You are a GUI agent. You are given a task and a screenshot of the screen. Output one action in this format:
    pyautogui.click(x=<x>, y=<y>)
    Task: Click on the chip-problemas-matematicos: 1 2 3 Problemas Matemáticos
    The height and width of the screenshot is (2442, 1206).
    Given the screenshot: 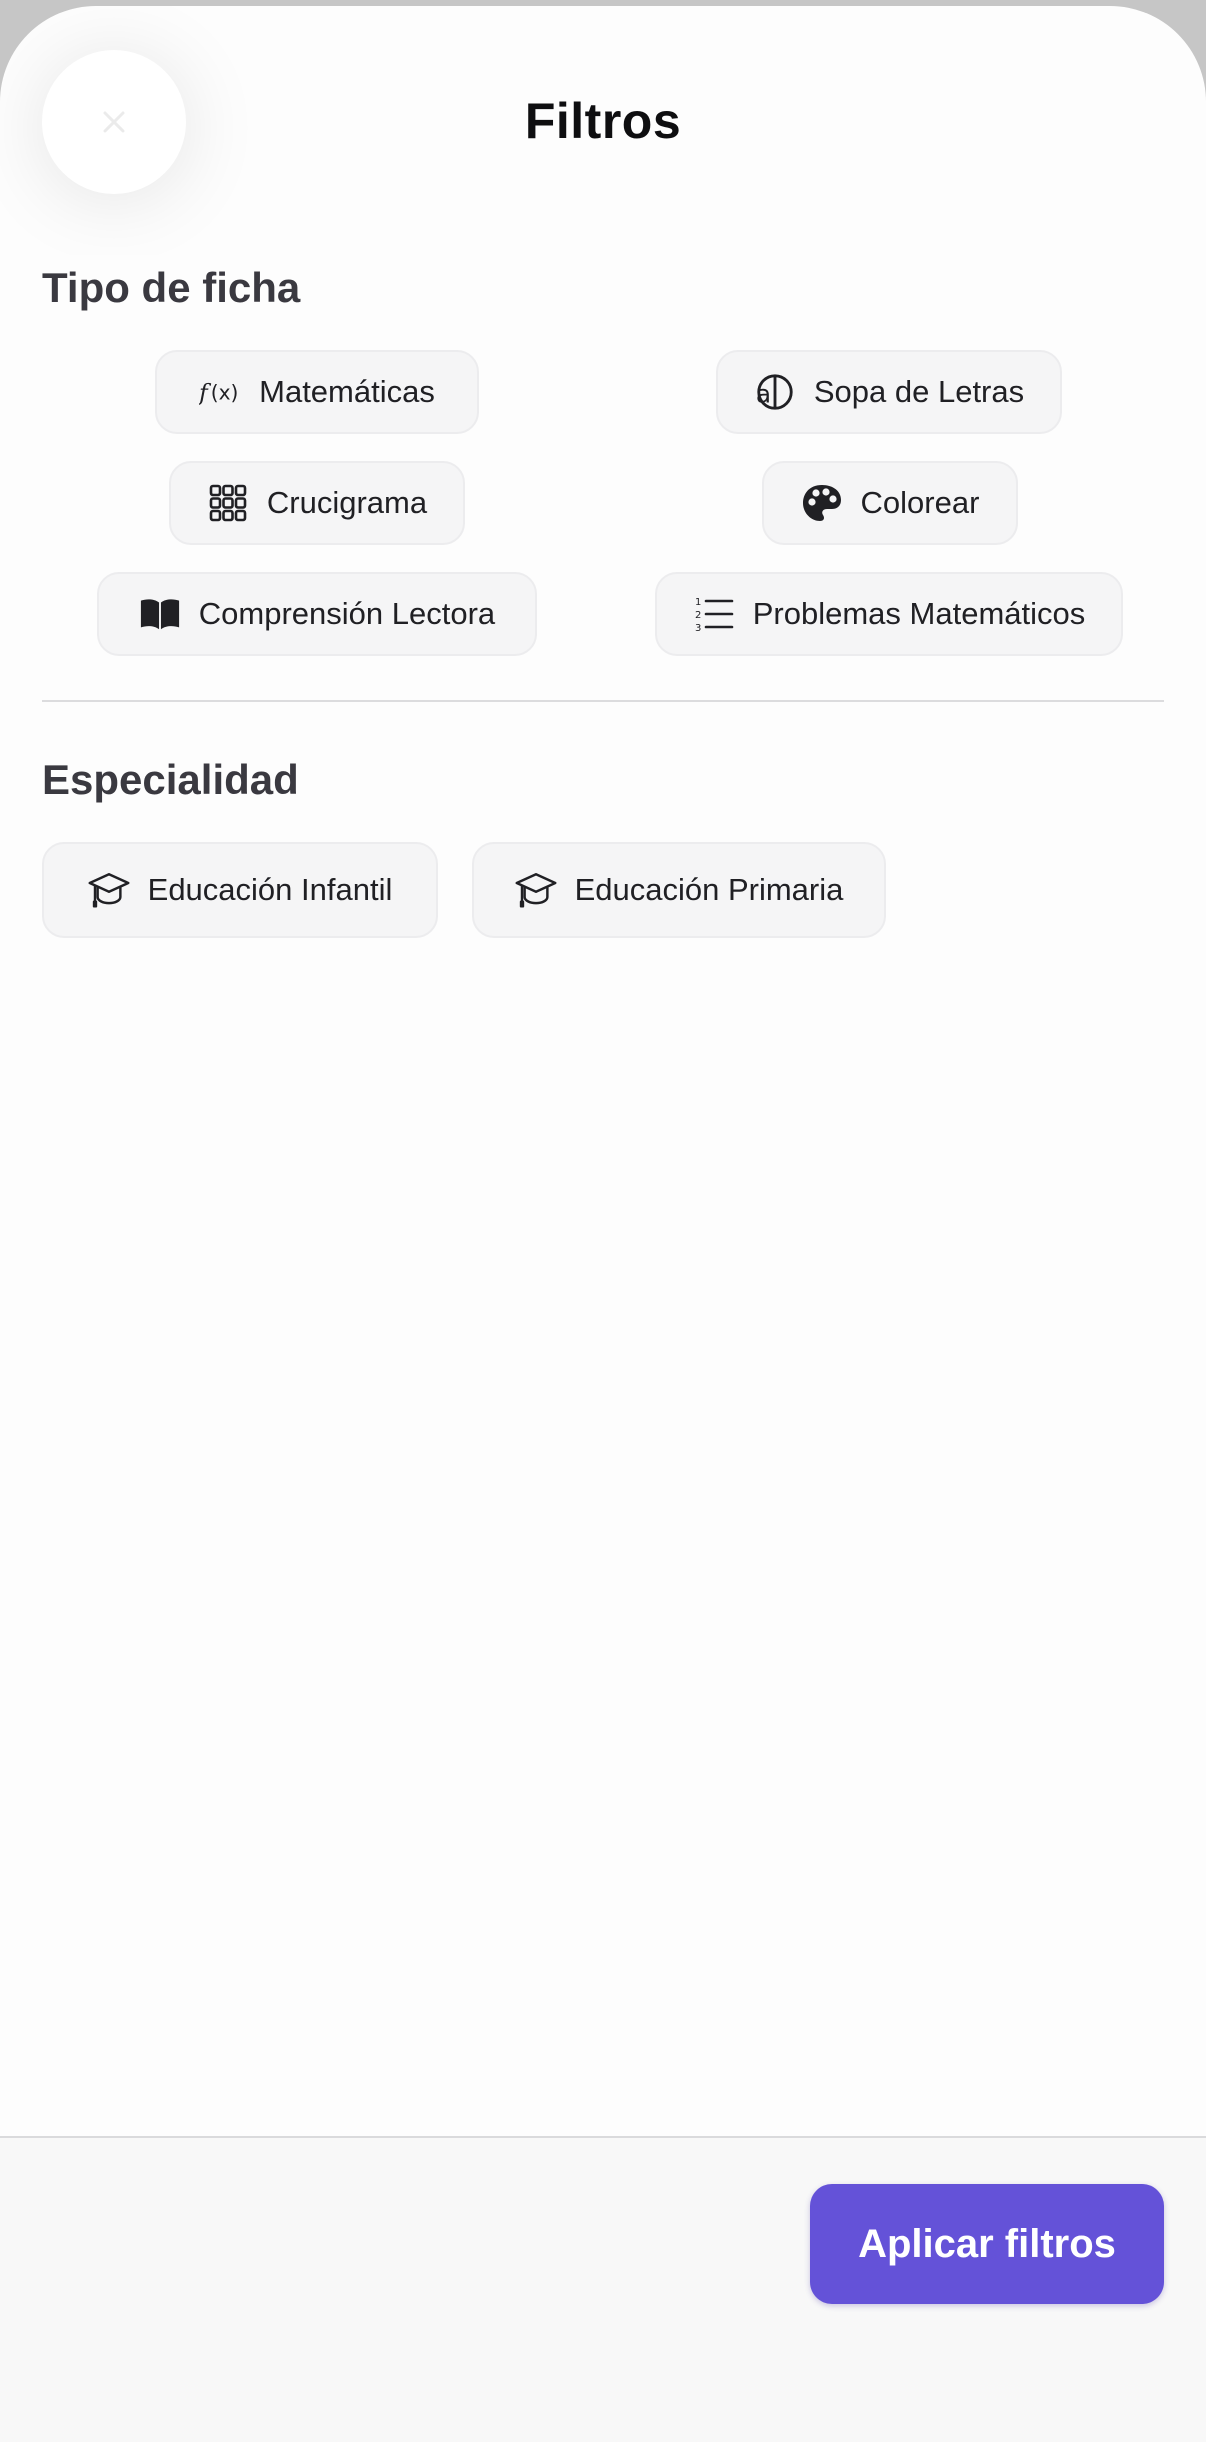 What is the action you would take?
    pyautogui.click(x=889, y=614)
    